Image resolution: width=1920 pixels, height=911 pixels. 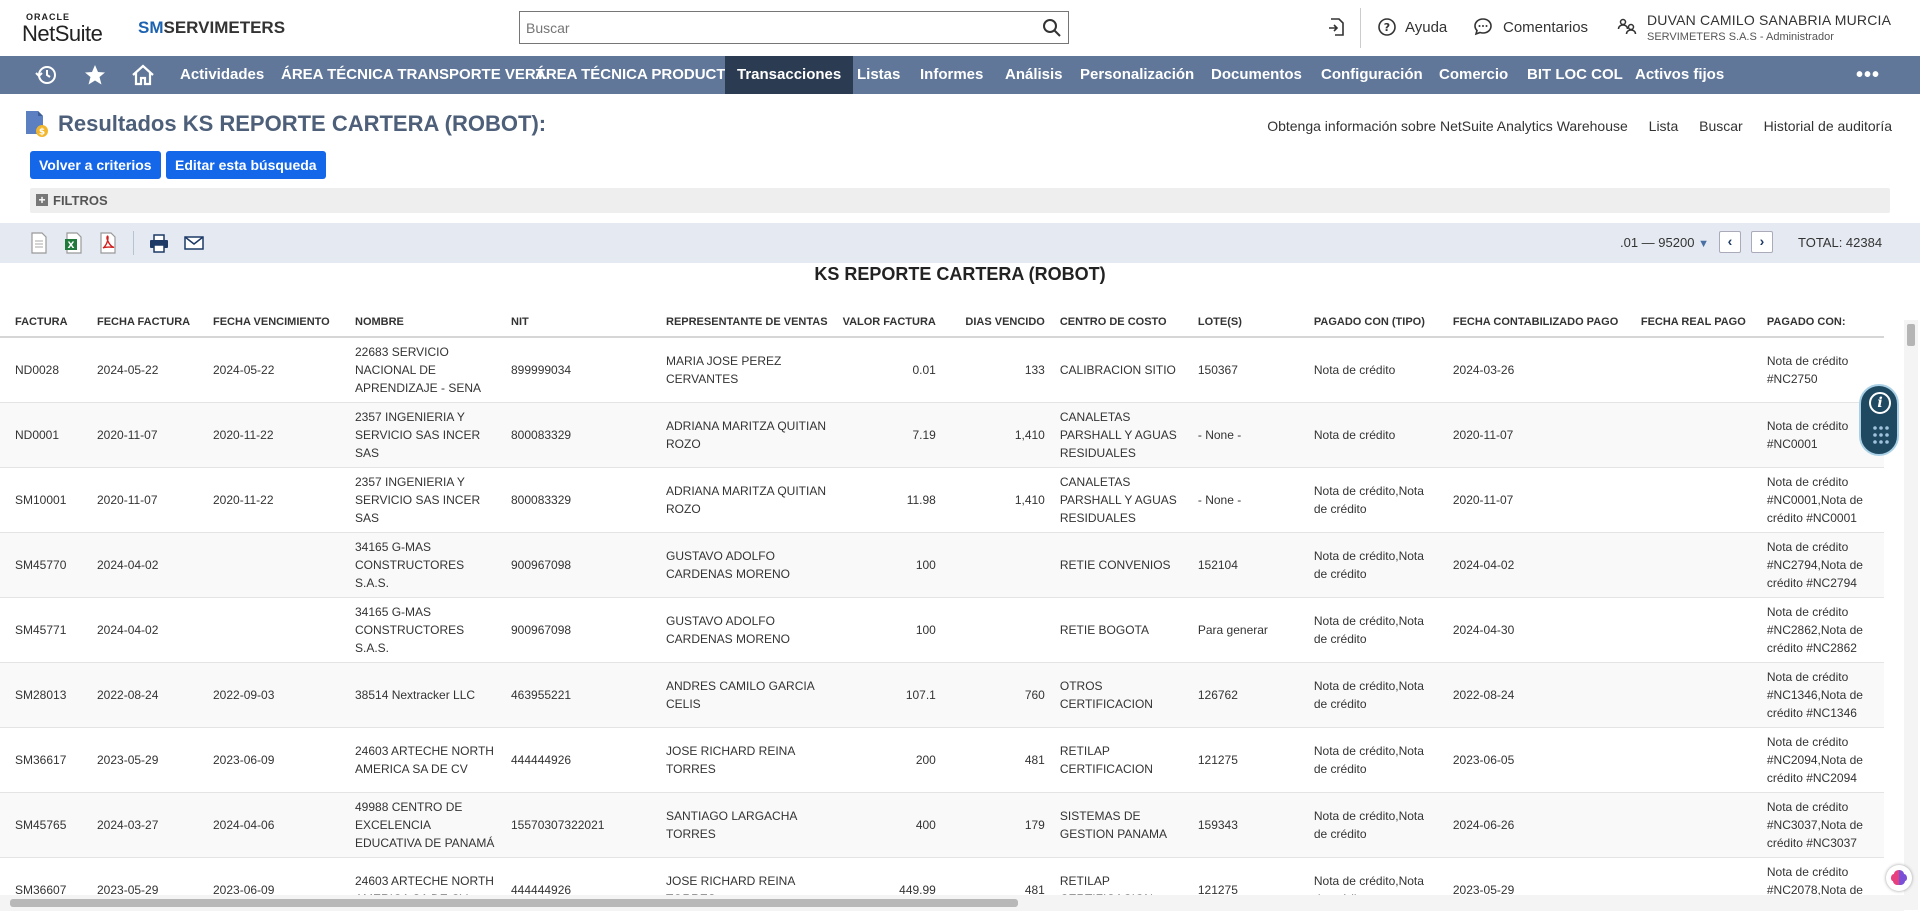 What do you see at coordinates (1483, 27) in the screenshot?
I see `comments-icon` at bounding box center [1483, 27].